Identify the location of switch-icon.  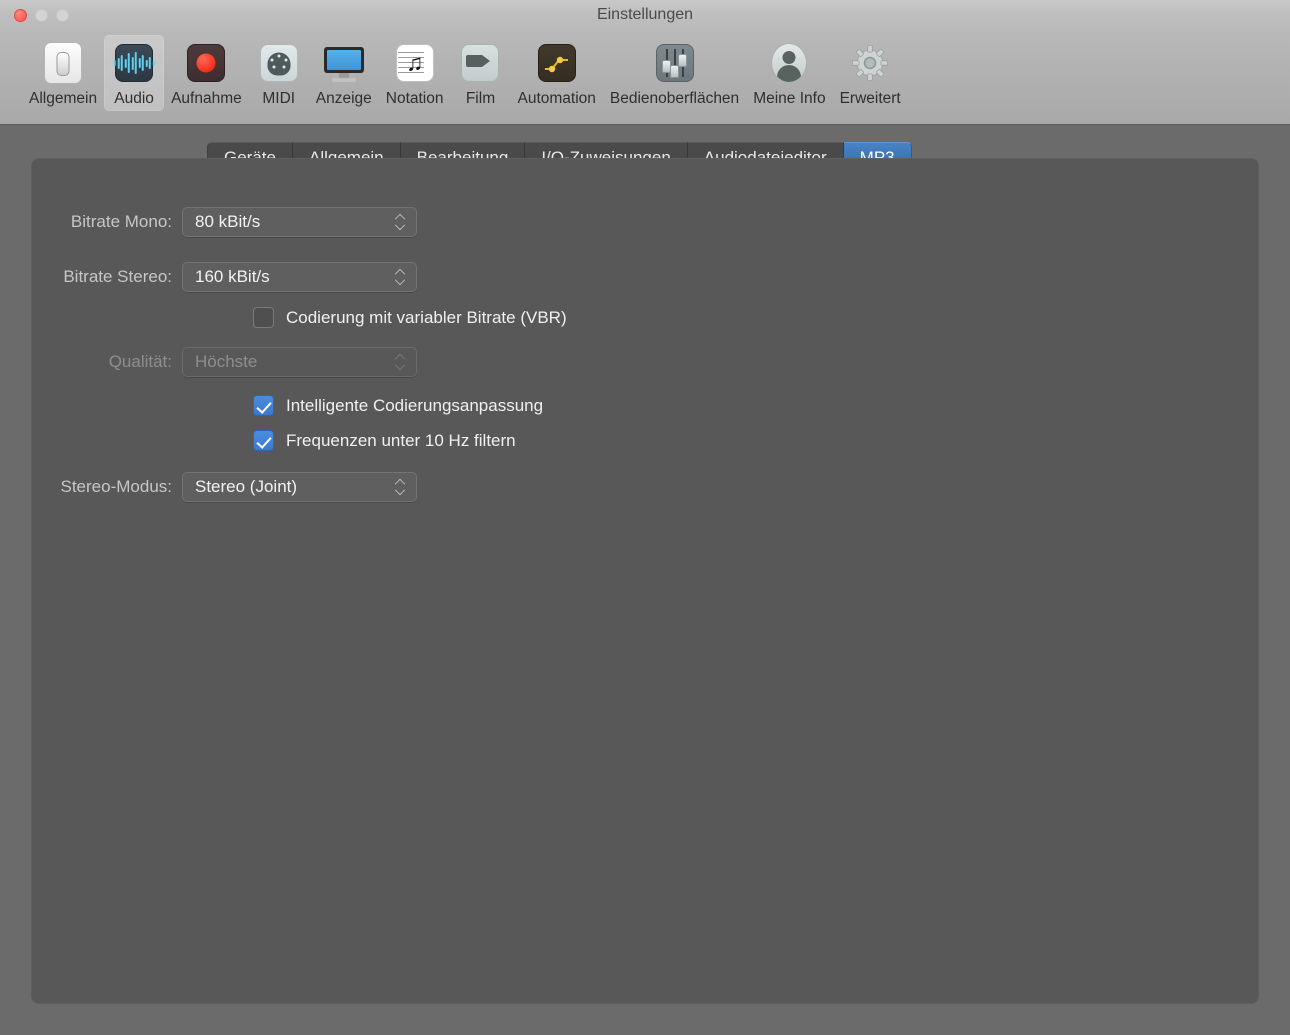
(63, 63).